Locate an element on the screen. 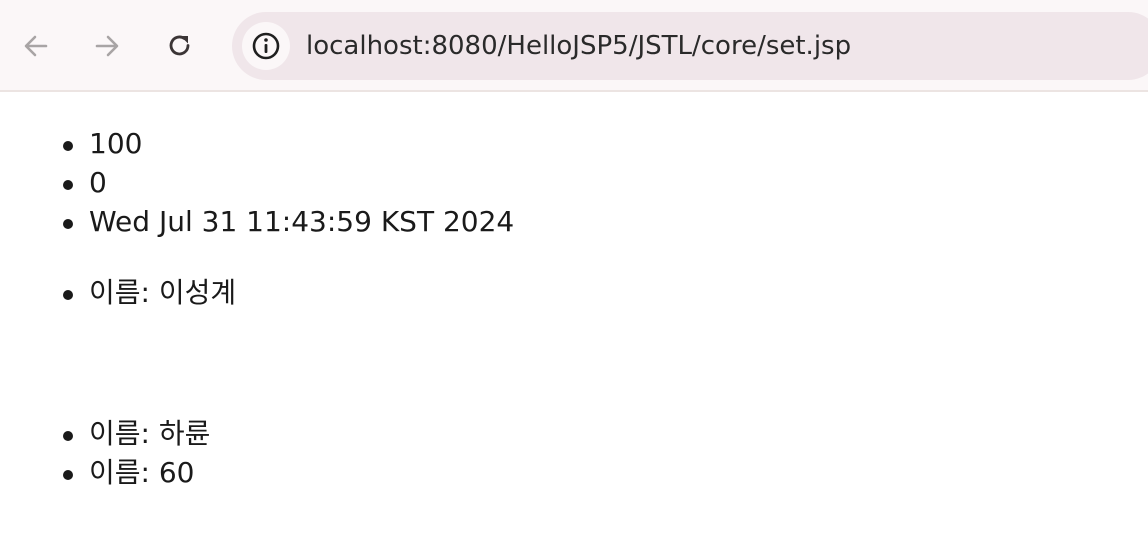  list-item-text: Wed Jul 31 11:43:59 KST 2024 is located at coordinates (302, 221).